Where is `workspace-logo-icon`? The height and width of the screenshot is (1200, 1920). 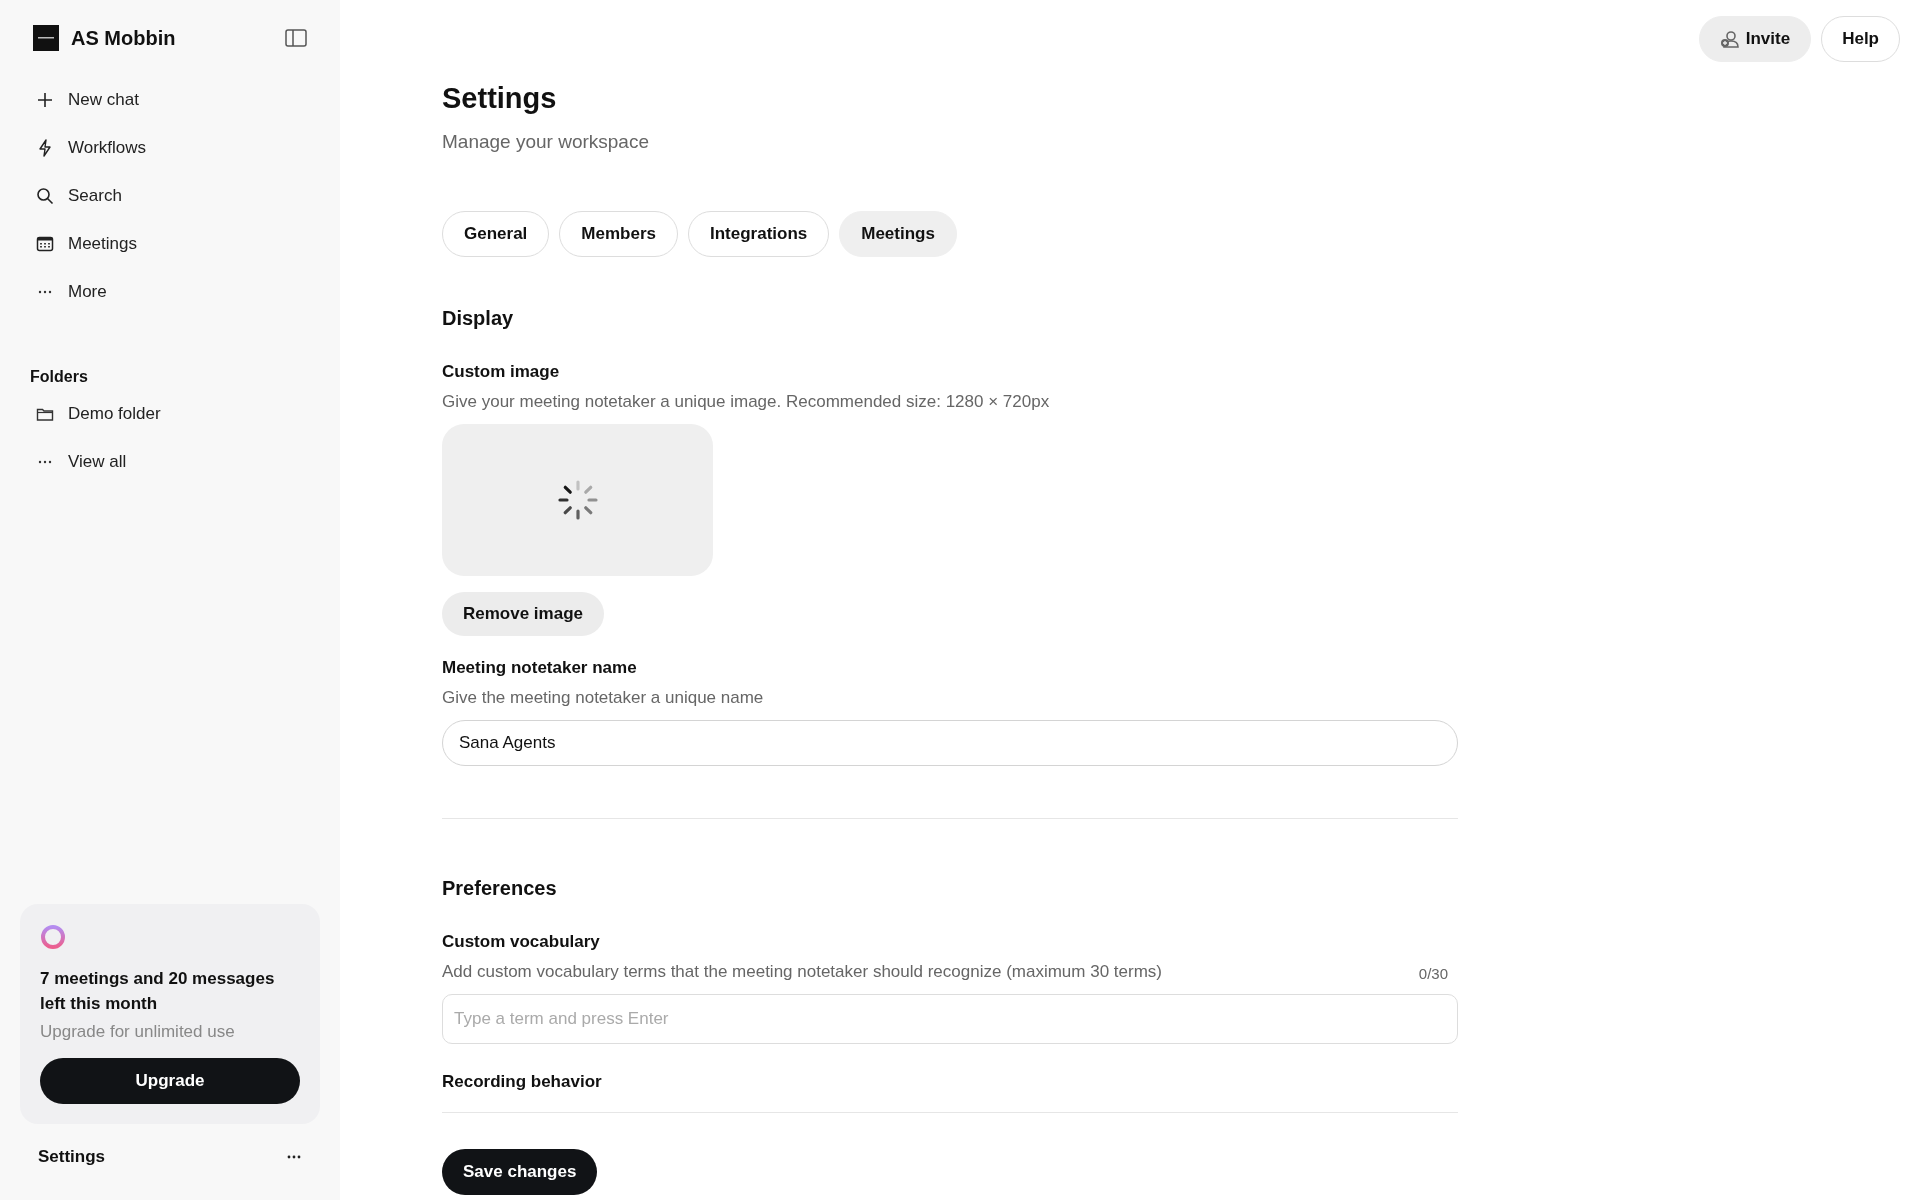 workspace-logo-icon is located at coordinates (46, 38).